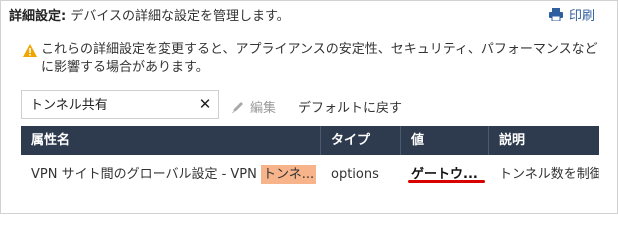 The image size is (618, 240). What do you see at coordinates (361, 140) in the screenshot?
I see `column-header-type: タイプ` at bounding box center [361, 140].